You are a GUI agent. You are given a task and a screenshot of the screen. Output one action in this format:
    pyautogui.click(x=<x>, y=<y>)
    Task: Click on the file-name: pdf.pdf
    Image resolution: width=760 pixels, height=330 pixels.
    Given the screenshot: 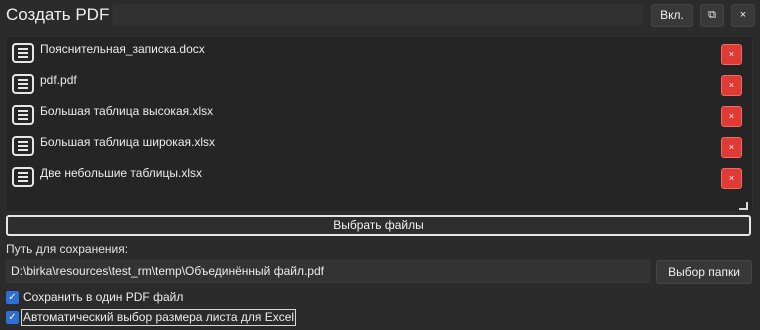 What is the action you would take?
    pyautogui.click(x=58, y=80)
    